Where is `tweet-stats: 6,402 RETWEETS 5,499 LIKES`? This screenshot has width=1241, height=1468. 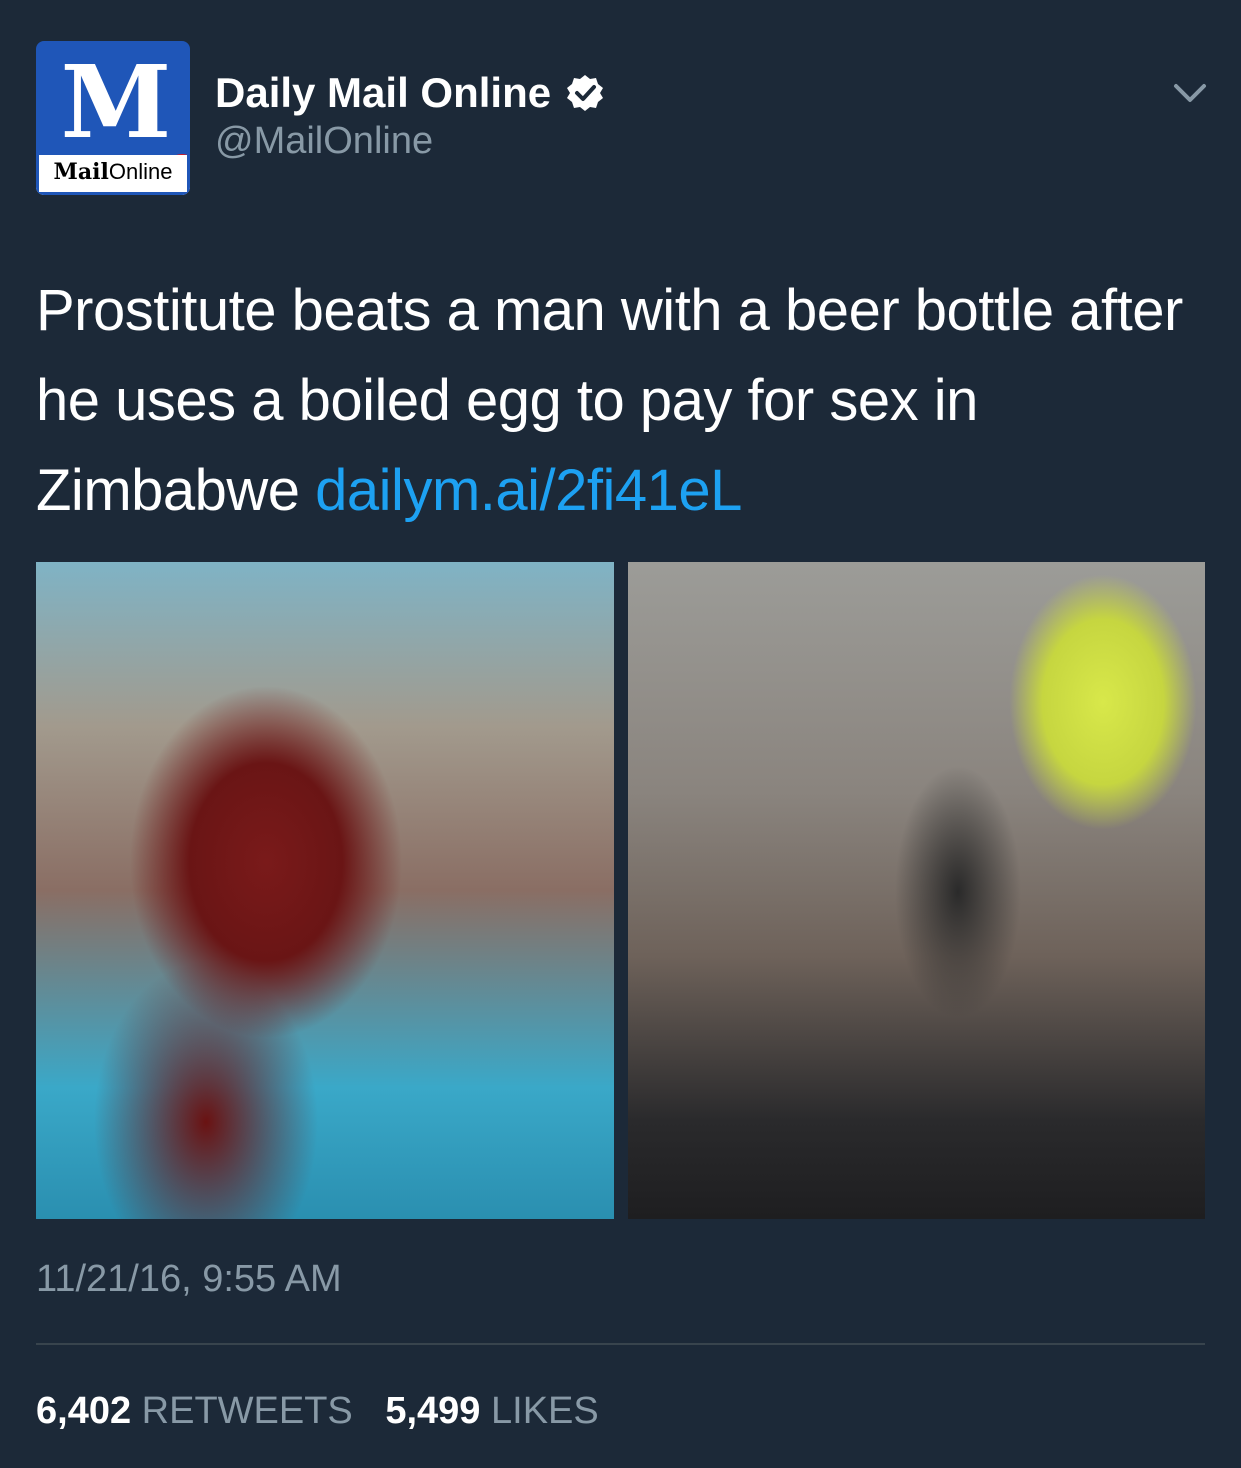 tweet-stats: 6,402 RETWEETS 5,499 LIKES is located at coordinates (317, 1411).